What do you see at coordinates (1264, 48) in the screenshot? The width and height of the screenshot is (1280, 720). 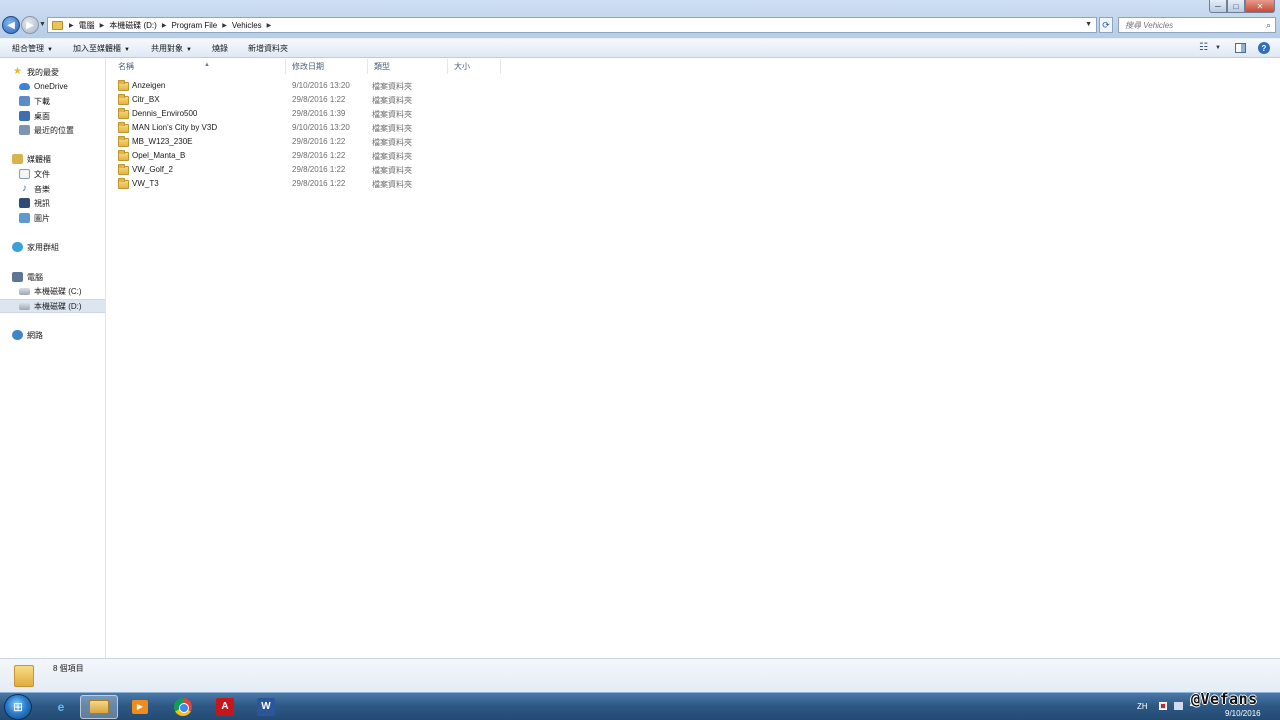 I see `help-icon: ?` at bounding box center [1264, 48].